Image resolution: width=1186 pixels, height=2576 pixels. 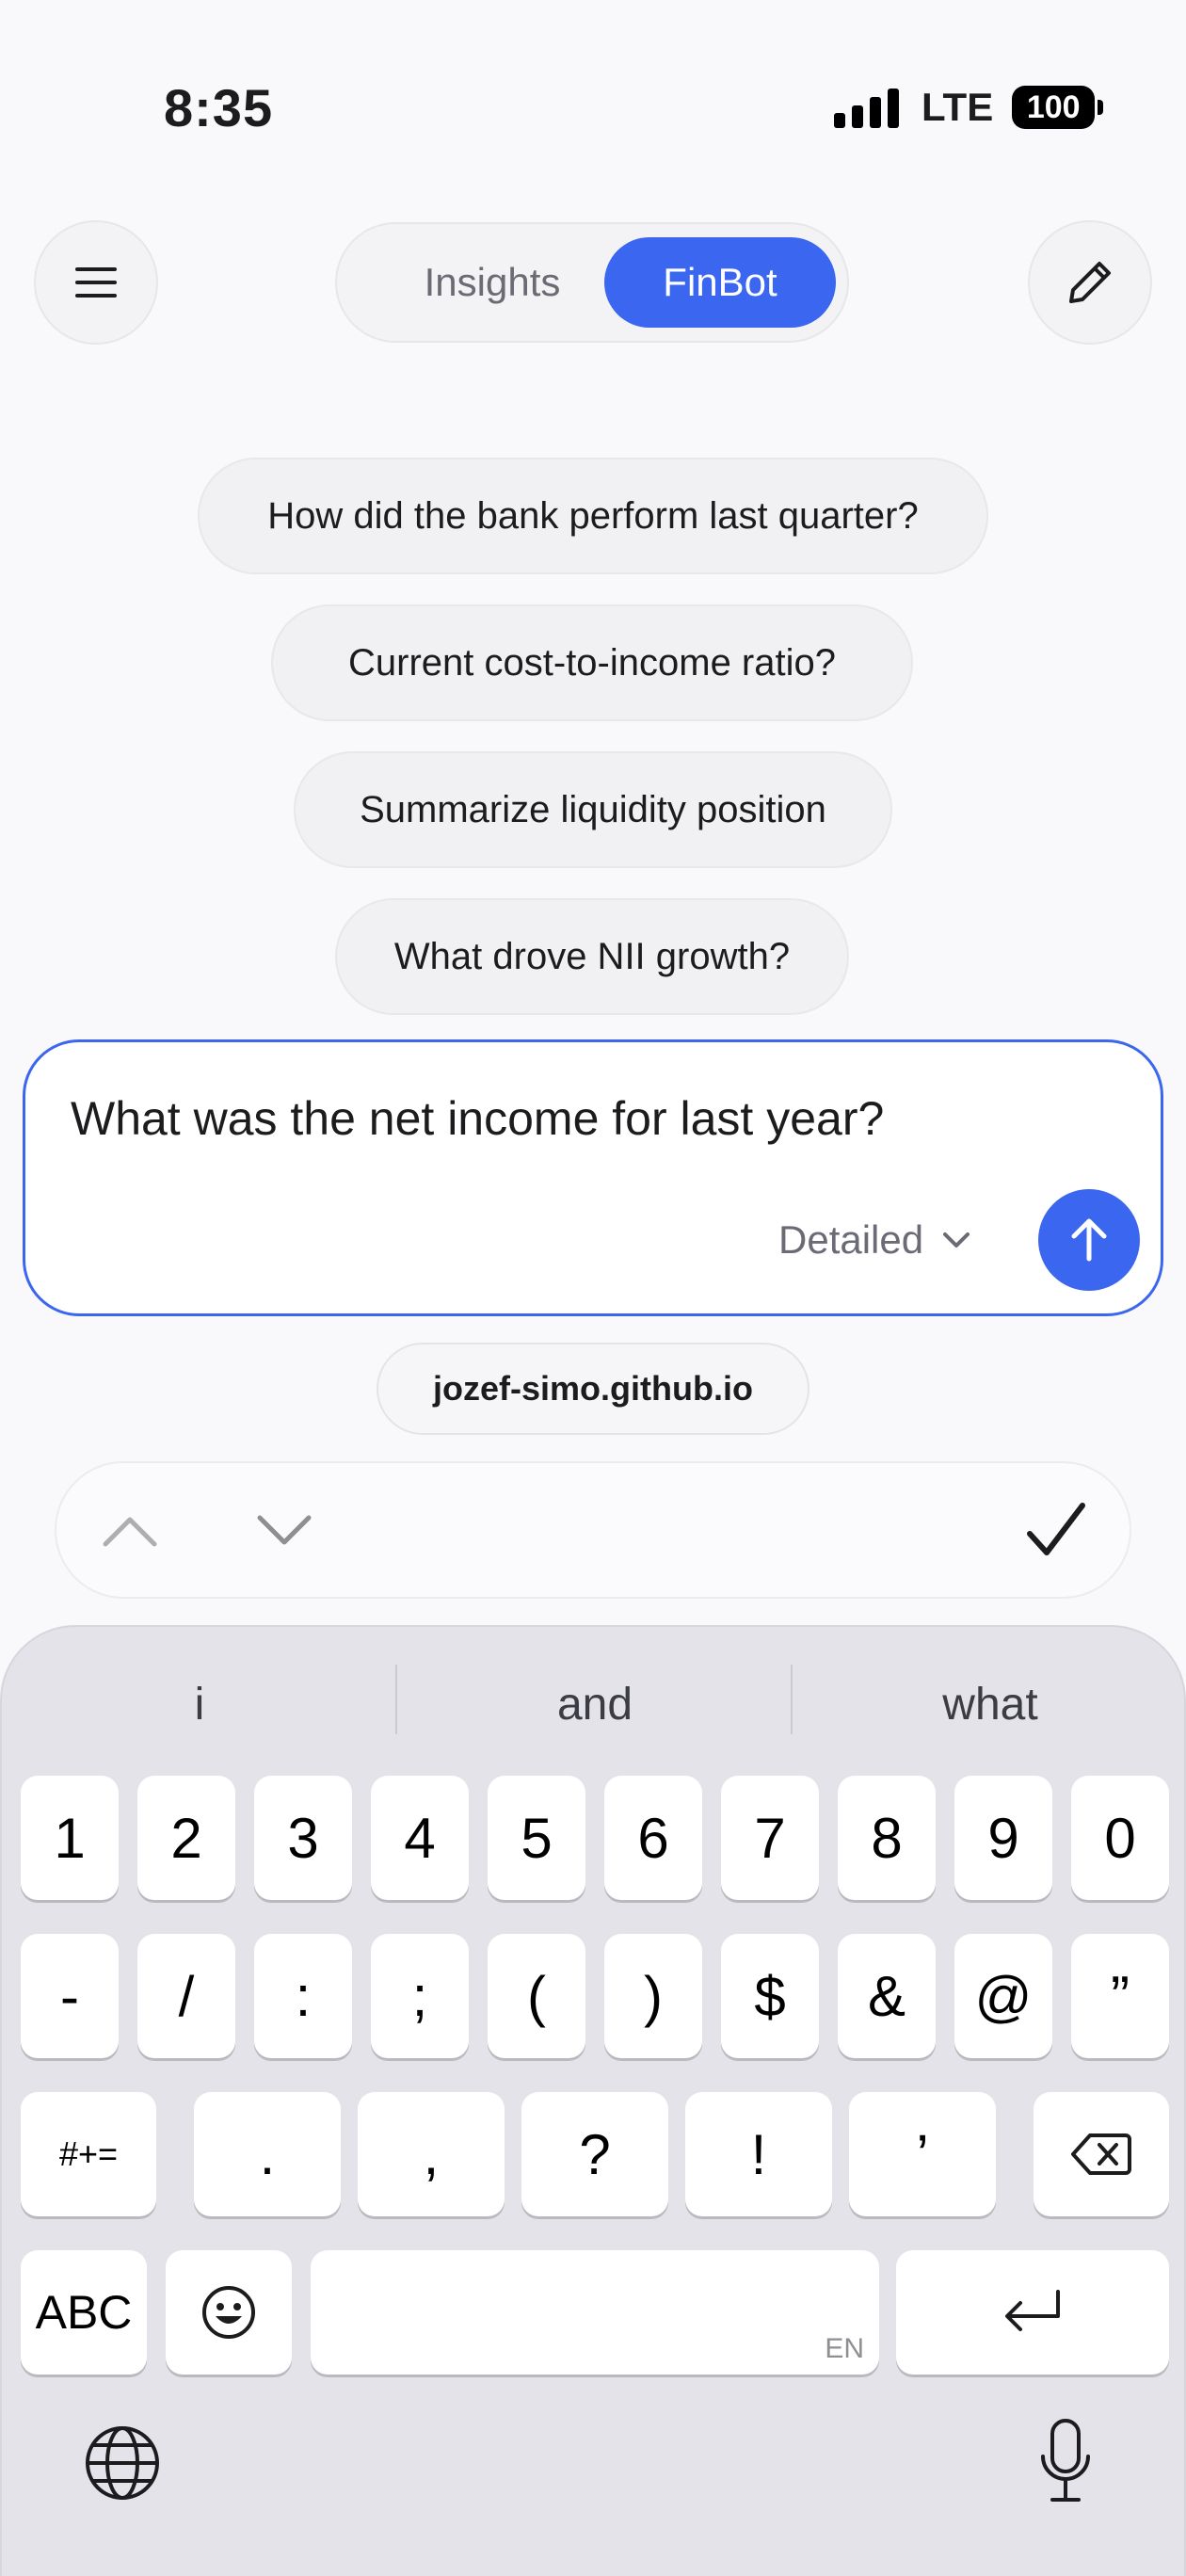 What do you see at coordinates (770, 1838) in the screenshot?
I see `key-7: 7` at bounding box center [770, 1838].